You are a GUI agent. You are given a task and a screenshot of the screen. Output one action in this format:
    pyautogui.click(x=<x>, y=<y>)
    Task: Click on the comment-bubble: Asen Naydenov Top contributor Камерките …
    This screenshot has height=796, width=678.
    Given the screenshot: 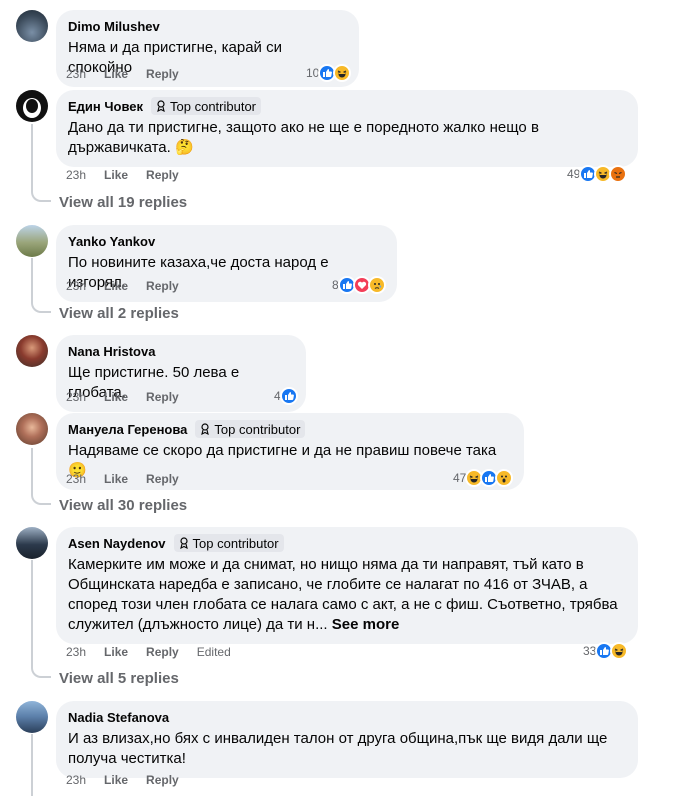 What is the action you would take?
    pyautogui.click(x=347, y=585)
    